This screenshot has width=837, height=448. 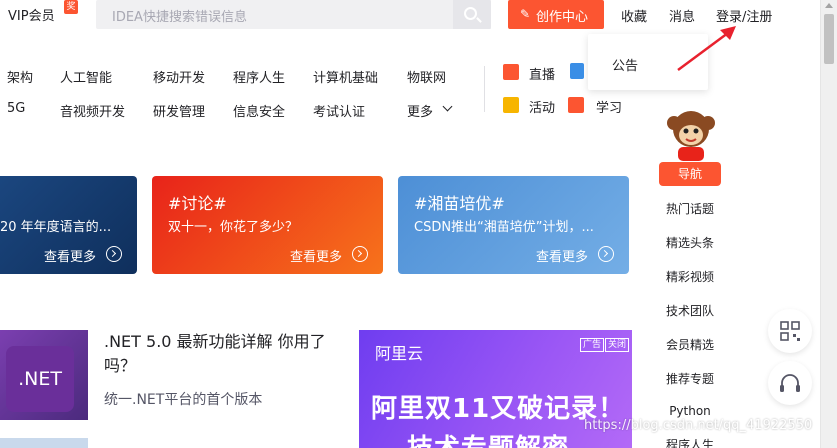 I want to click on banner-card-training: #湘苗培优# CSDN推出“湘苗培优”计划，... 查看更多, so click(x=513, y=225).